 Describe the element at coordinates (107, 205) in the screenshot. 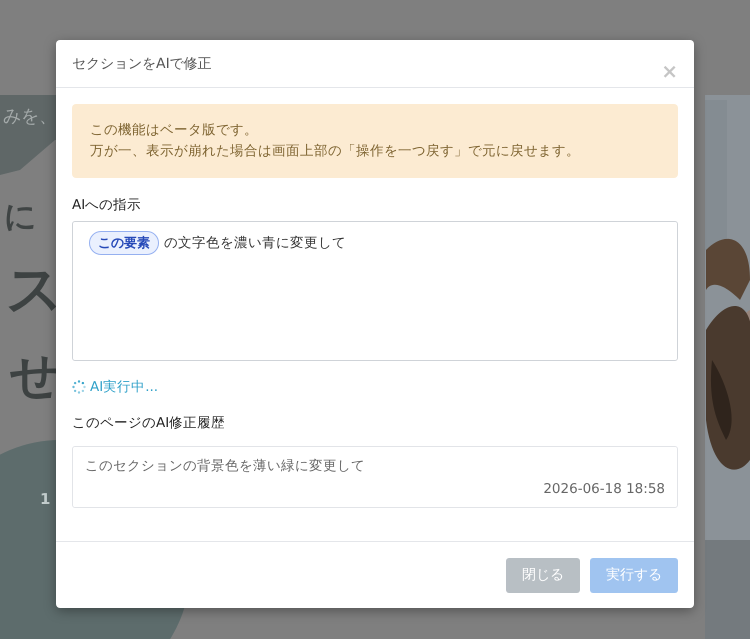

I see `field-label: AIへの指示` at that location.